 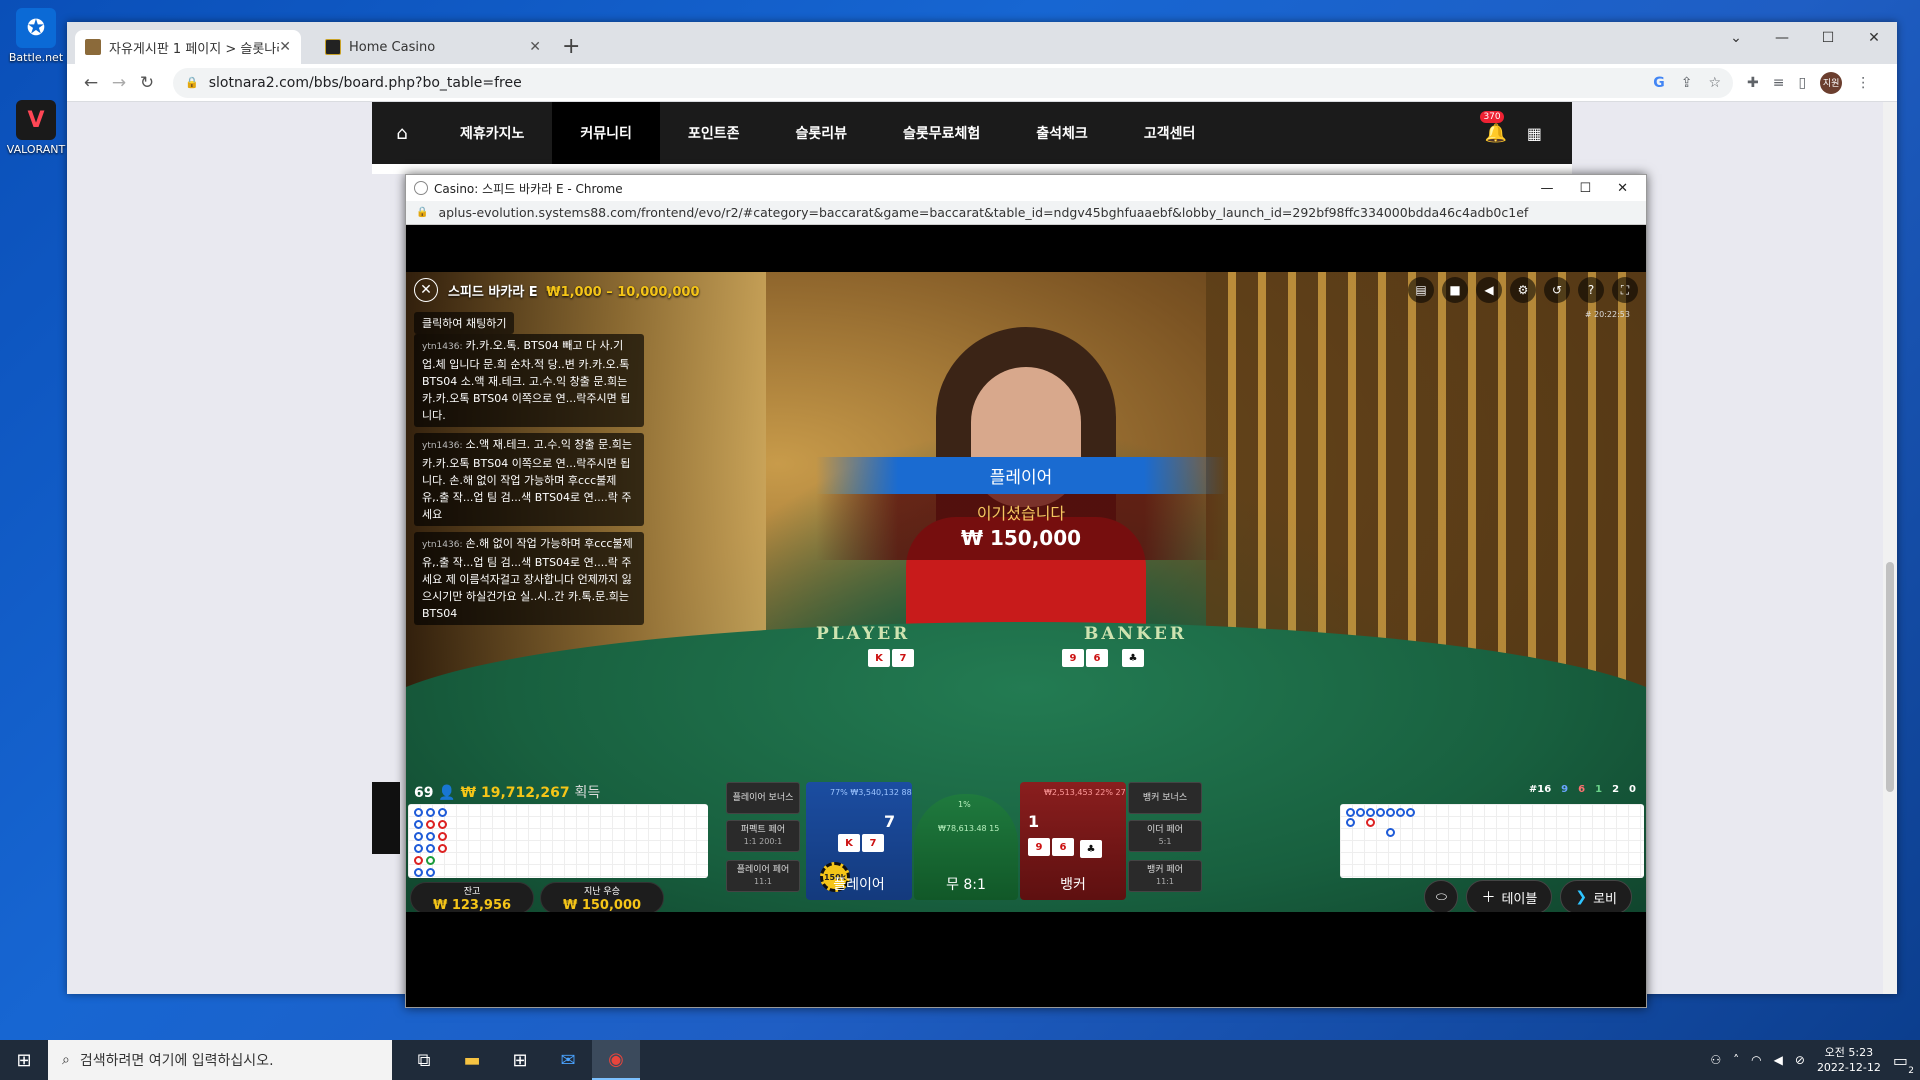 I want to click on plus-icon: ＋, so click(x=1488, y=898).